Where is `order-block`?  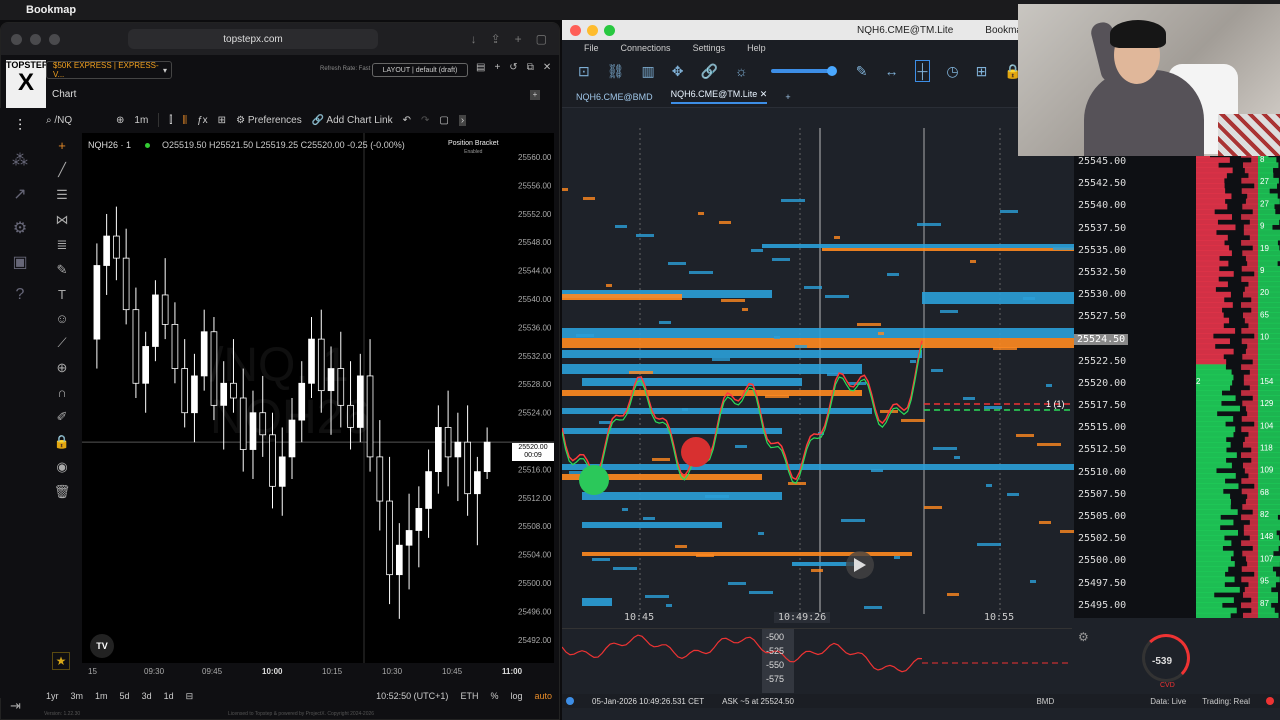 order-block is located at coordinates (665, 322).